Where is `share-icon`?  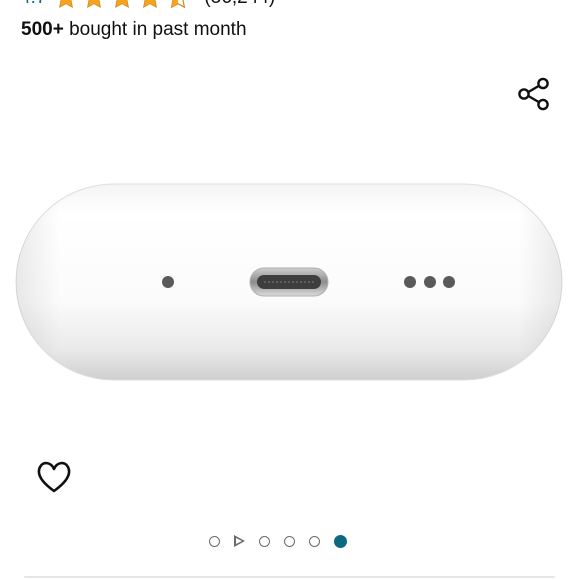 share-icon is located at coordinates (533, 94).